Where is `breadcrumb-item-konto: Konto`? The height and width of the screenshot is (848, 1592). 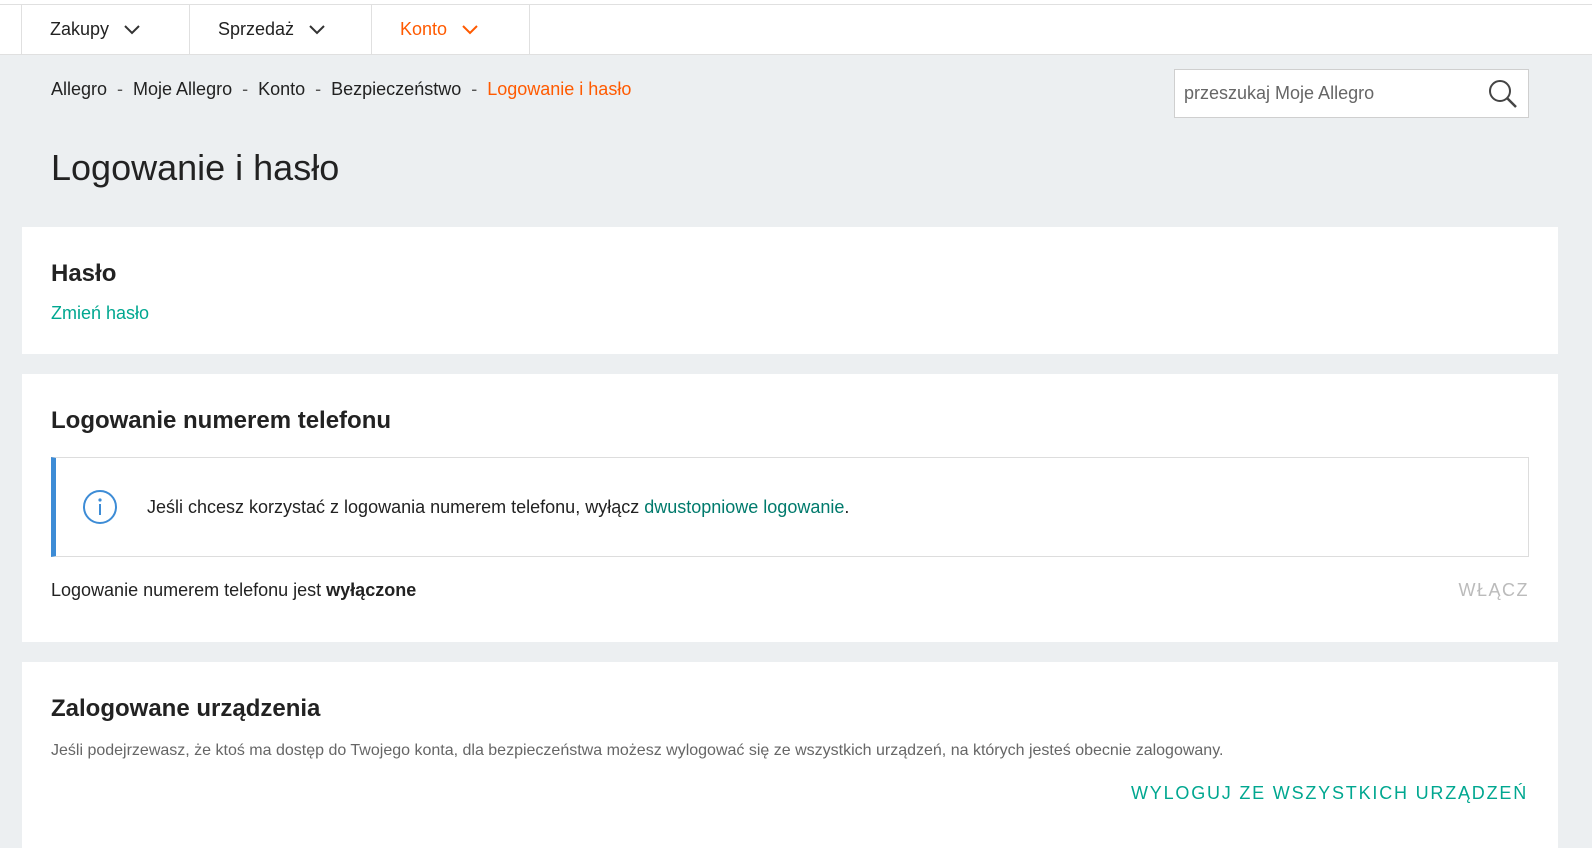 breadcrumb-item-konto: Konto is located at coordinates (281, 89).